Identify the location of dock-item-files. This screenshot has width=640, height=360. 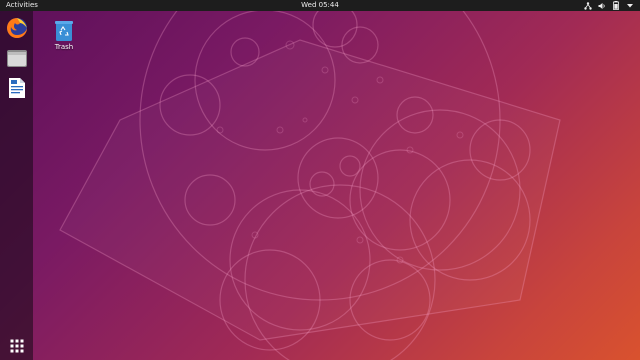
(16, 57).